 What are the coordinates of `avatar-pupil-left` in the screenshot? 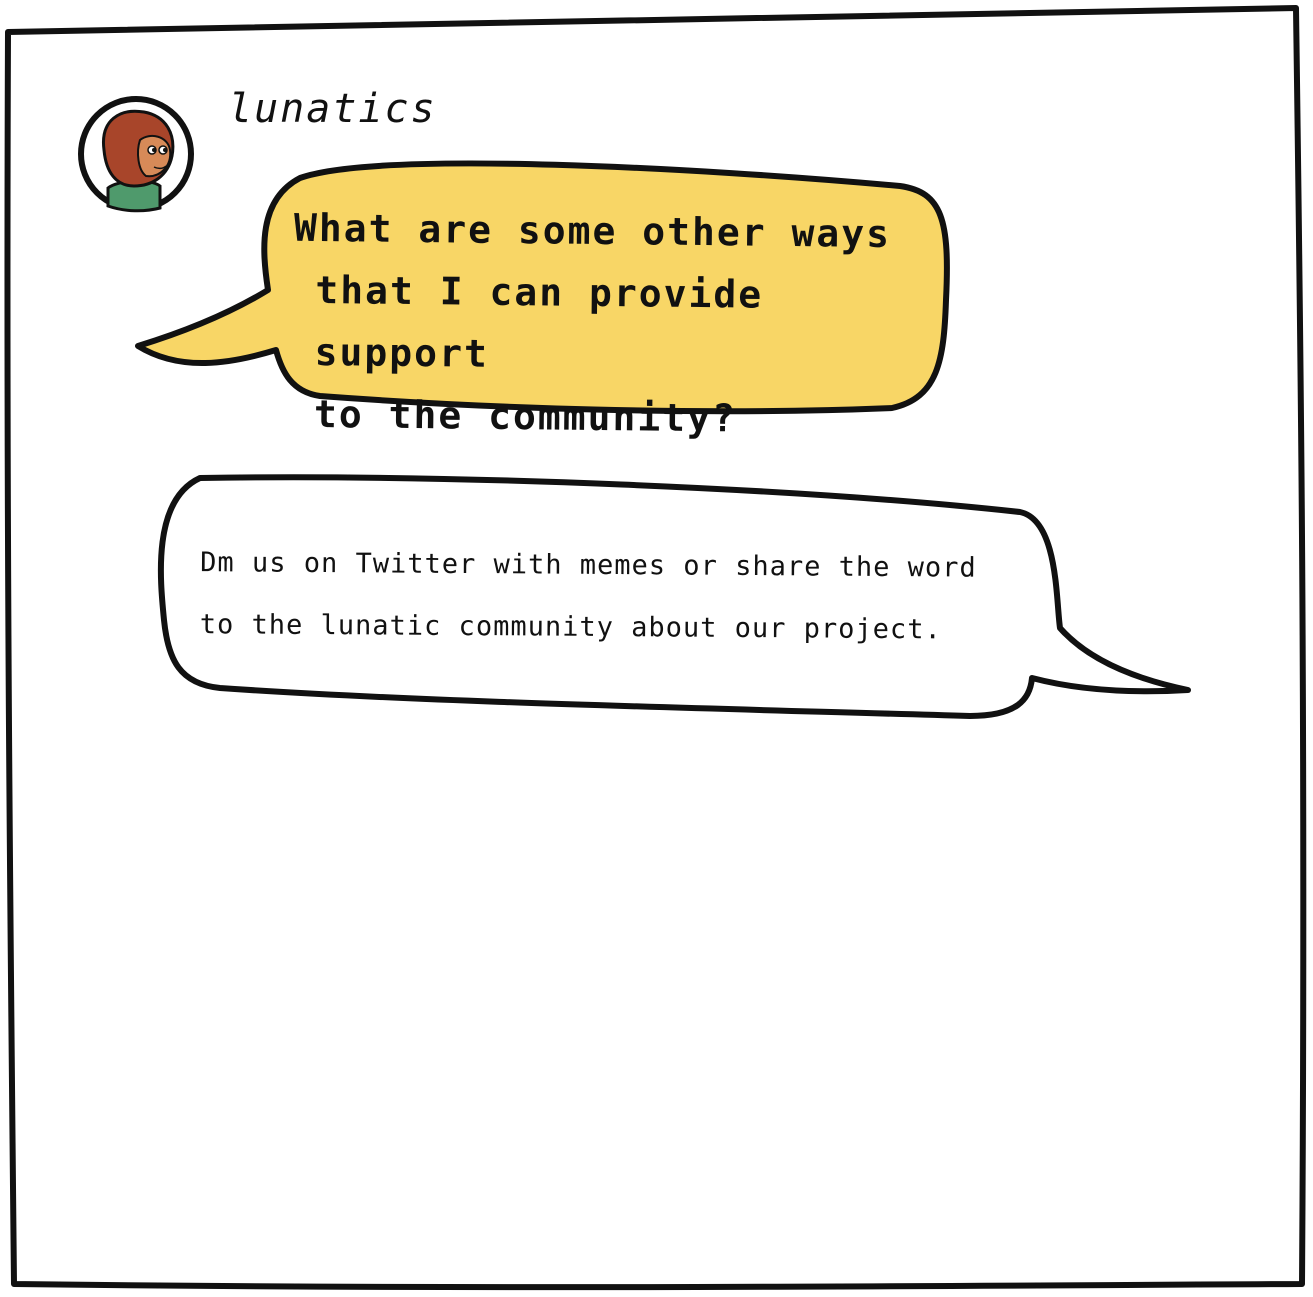 It's located at (154, 150).